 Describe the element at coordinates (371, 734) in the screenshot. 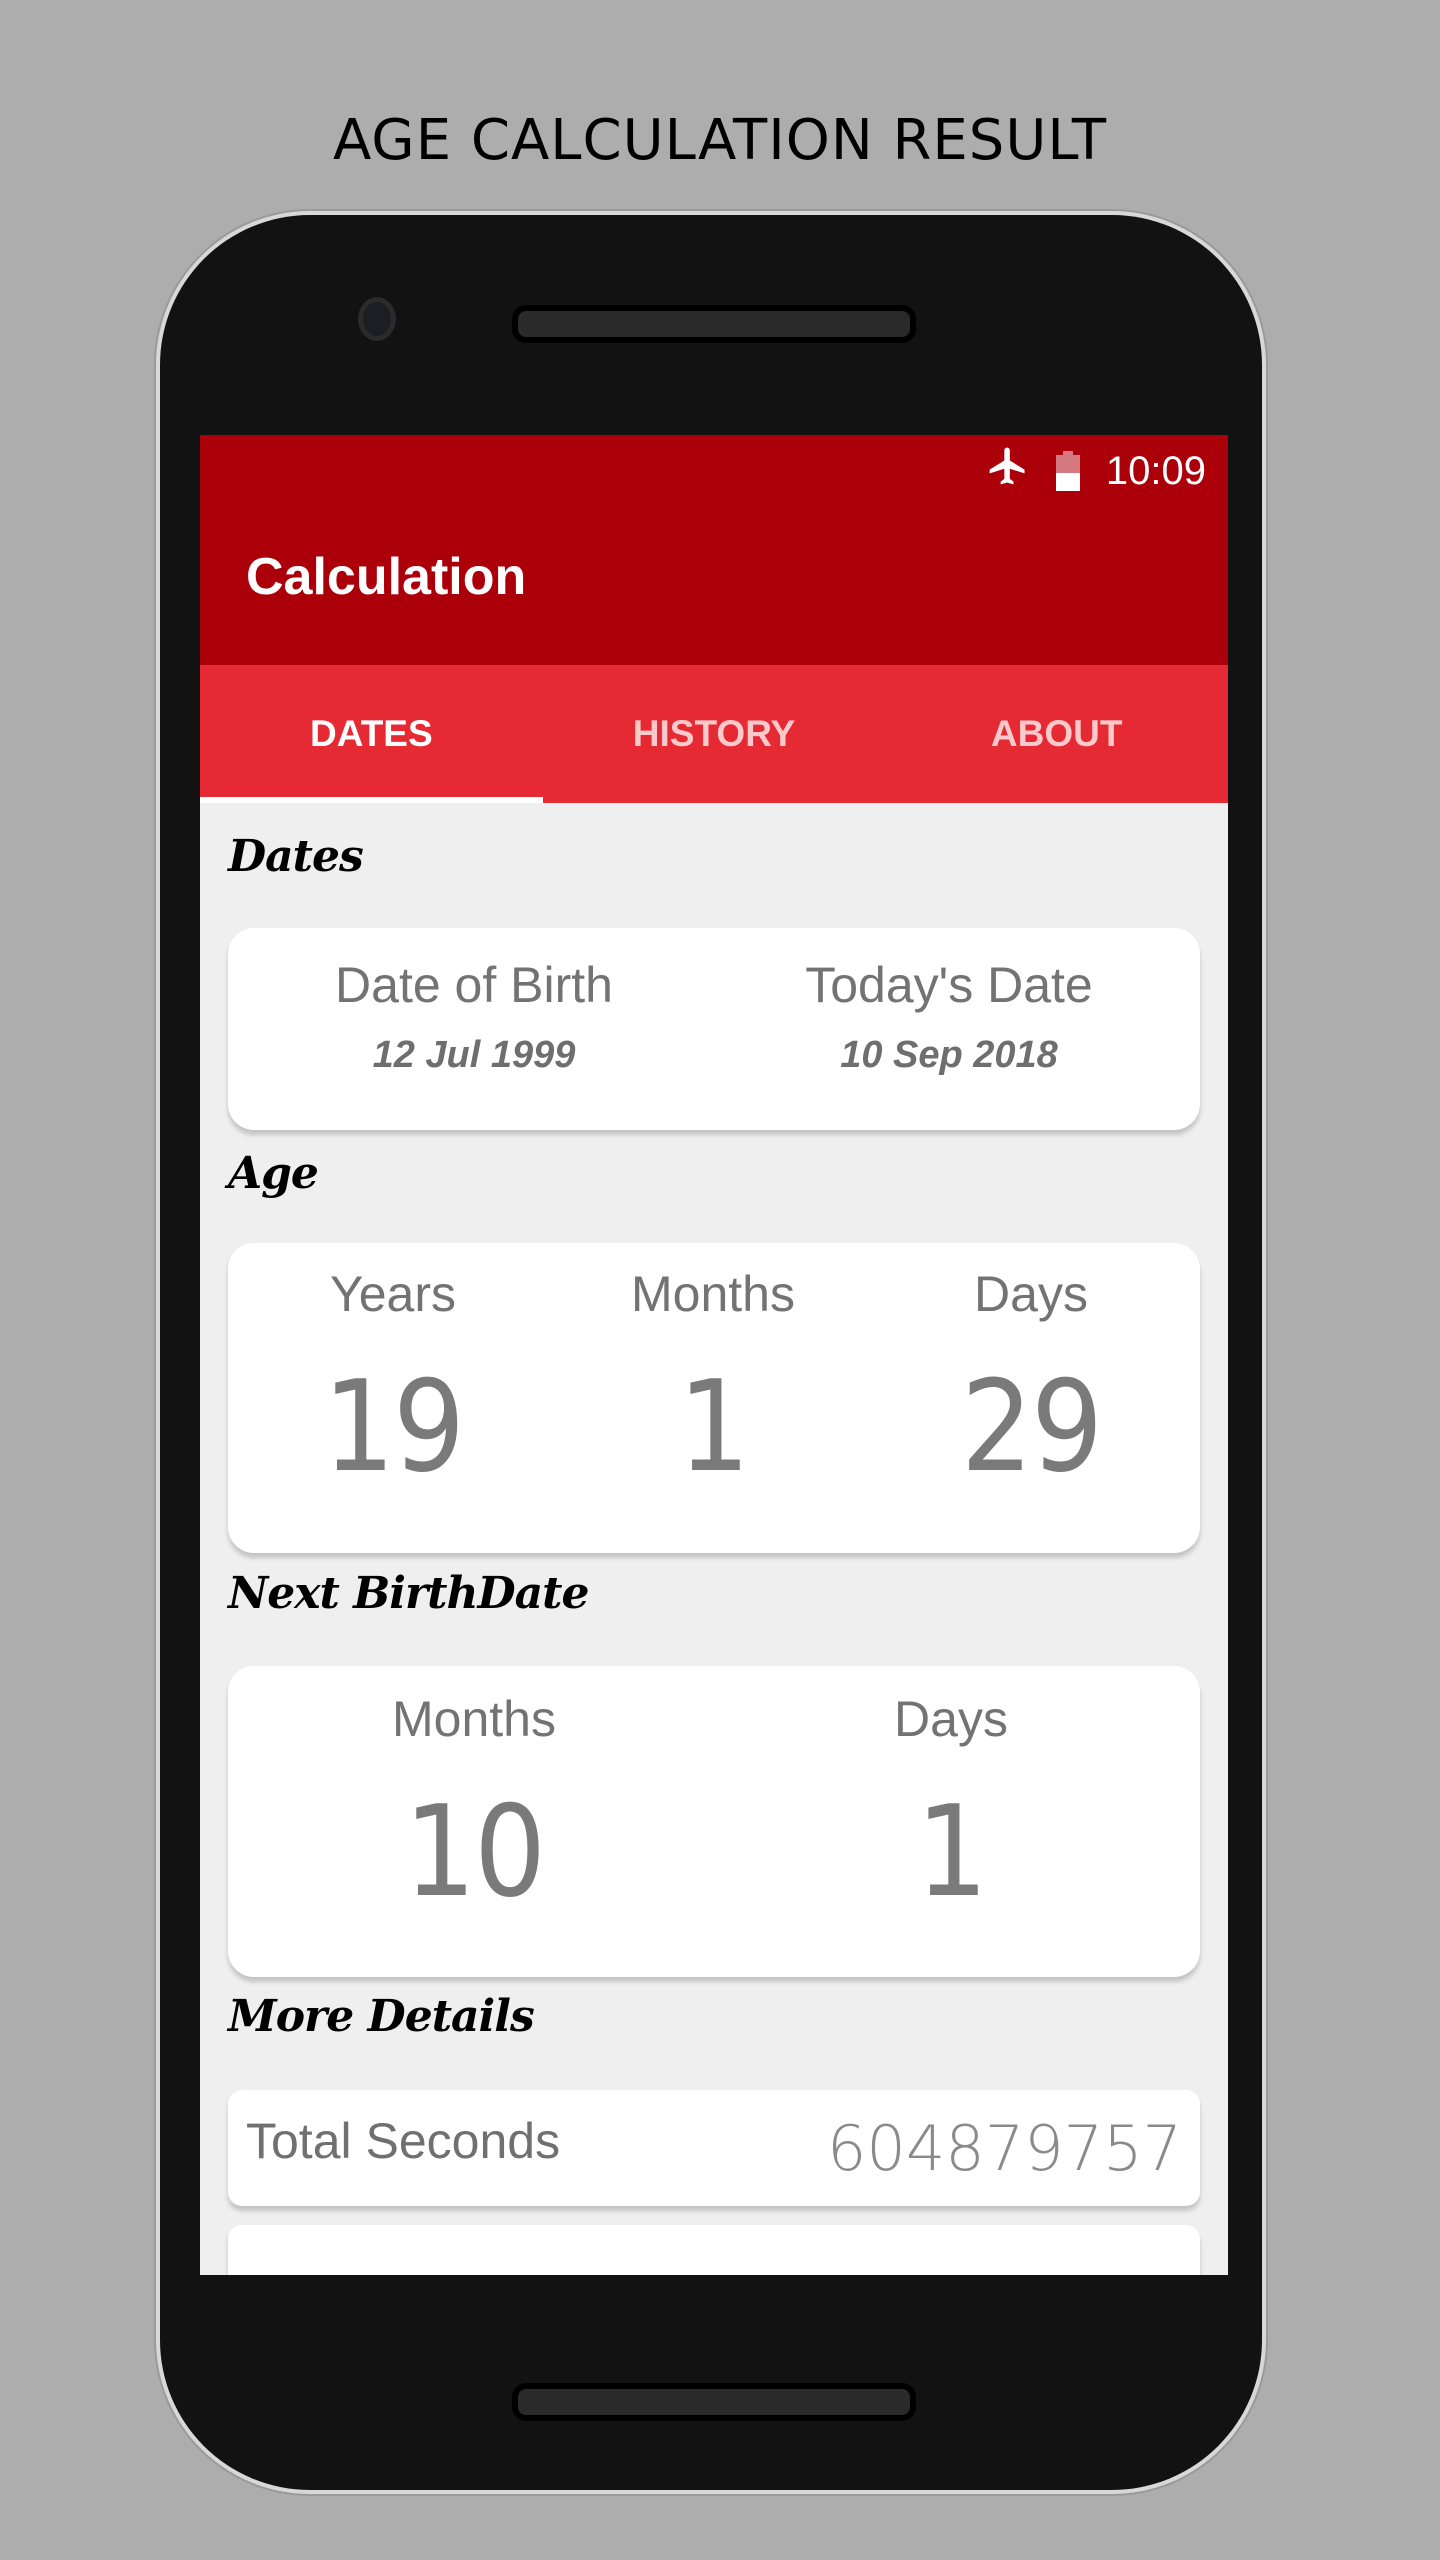

I see `tab-dates: DATES` at that location.